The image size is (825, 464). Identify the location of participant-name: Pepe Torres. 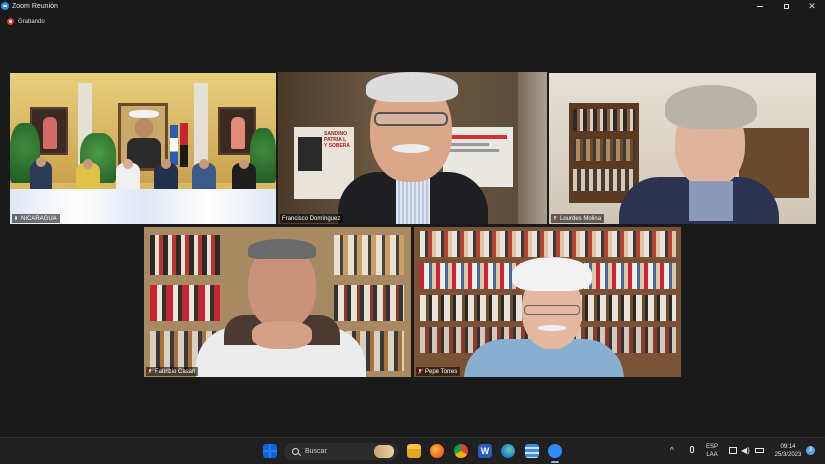
(441, 371).